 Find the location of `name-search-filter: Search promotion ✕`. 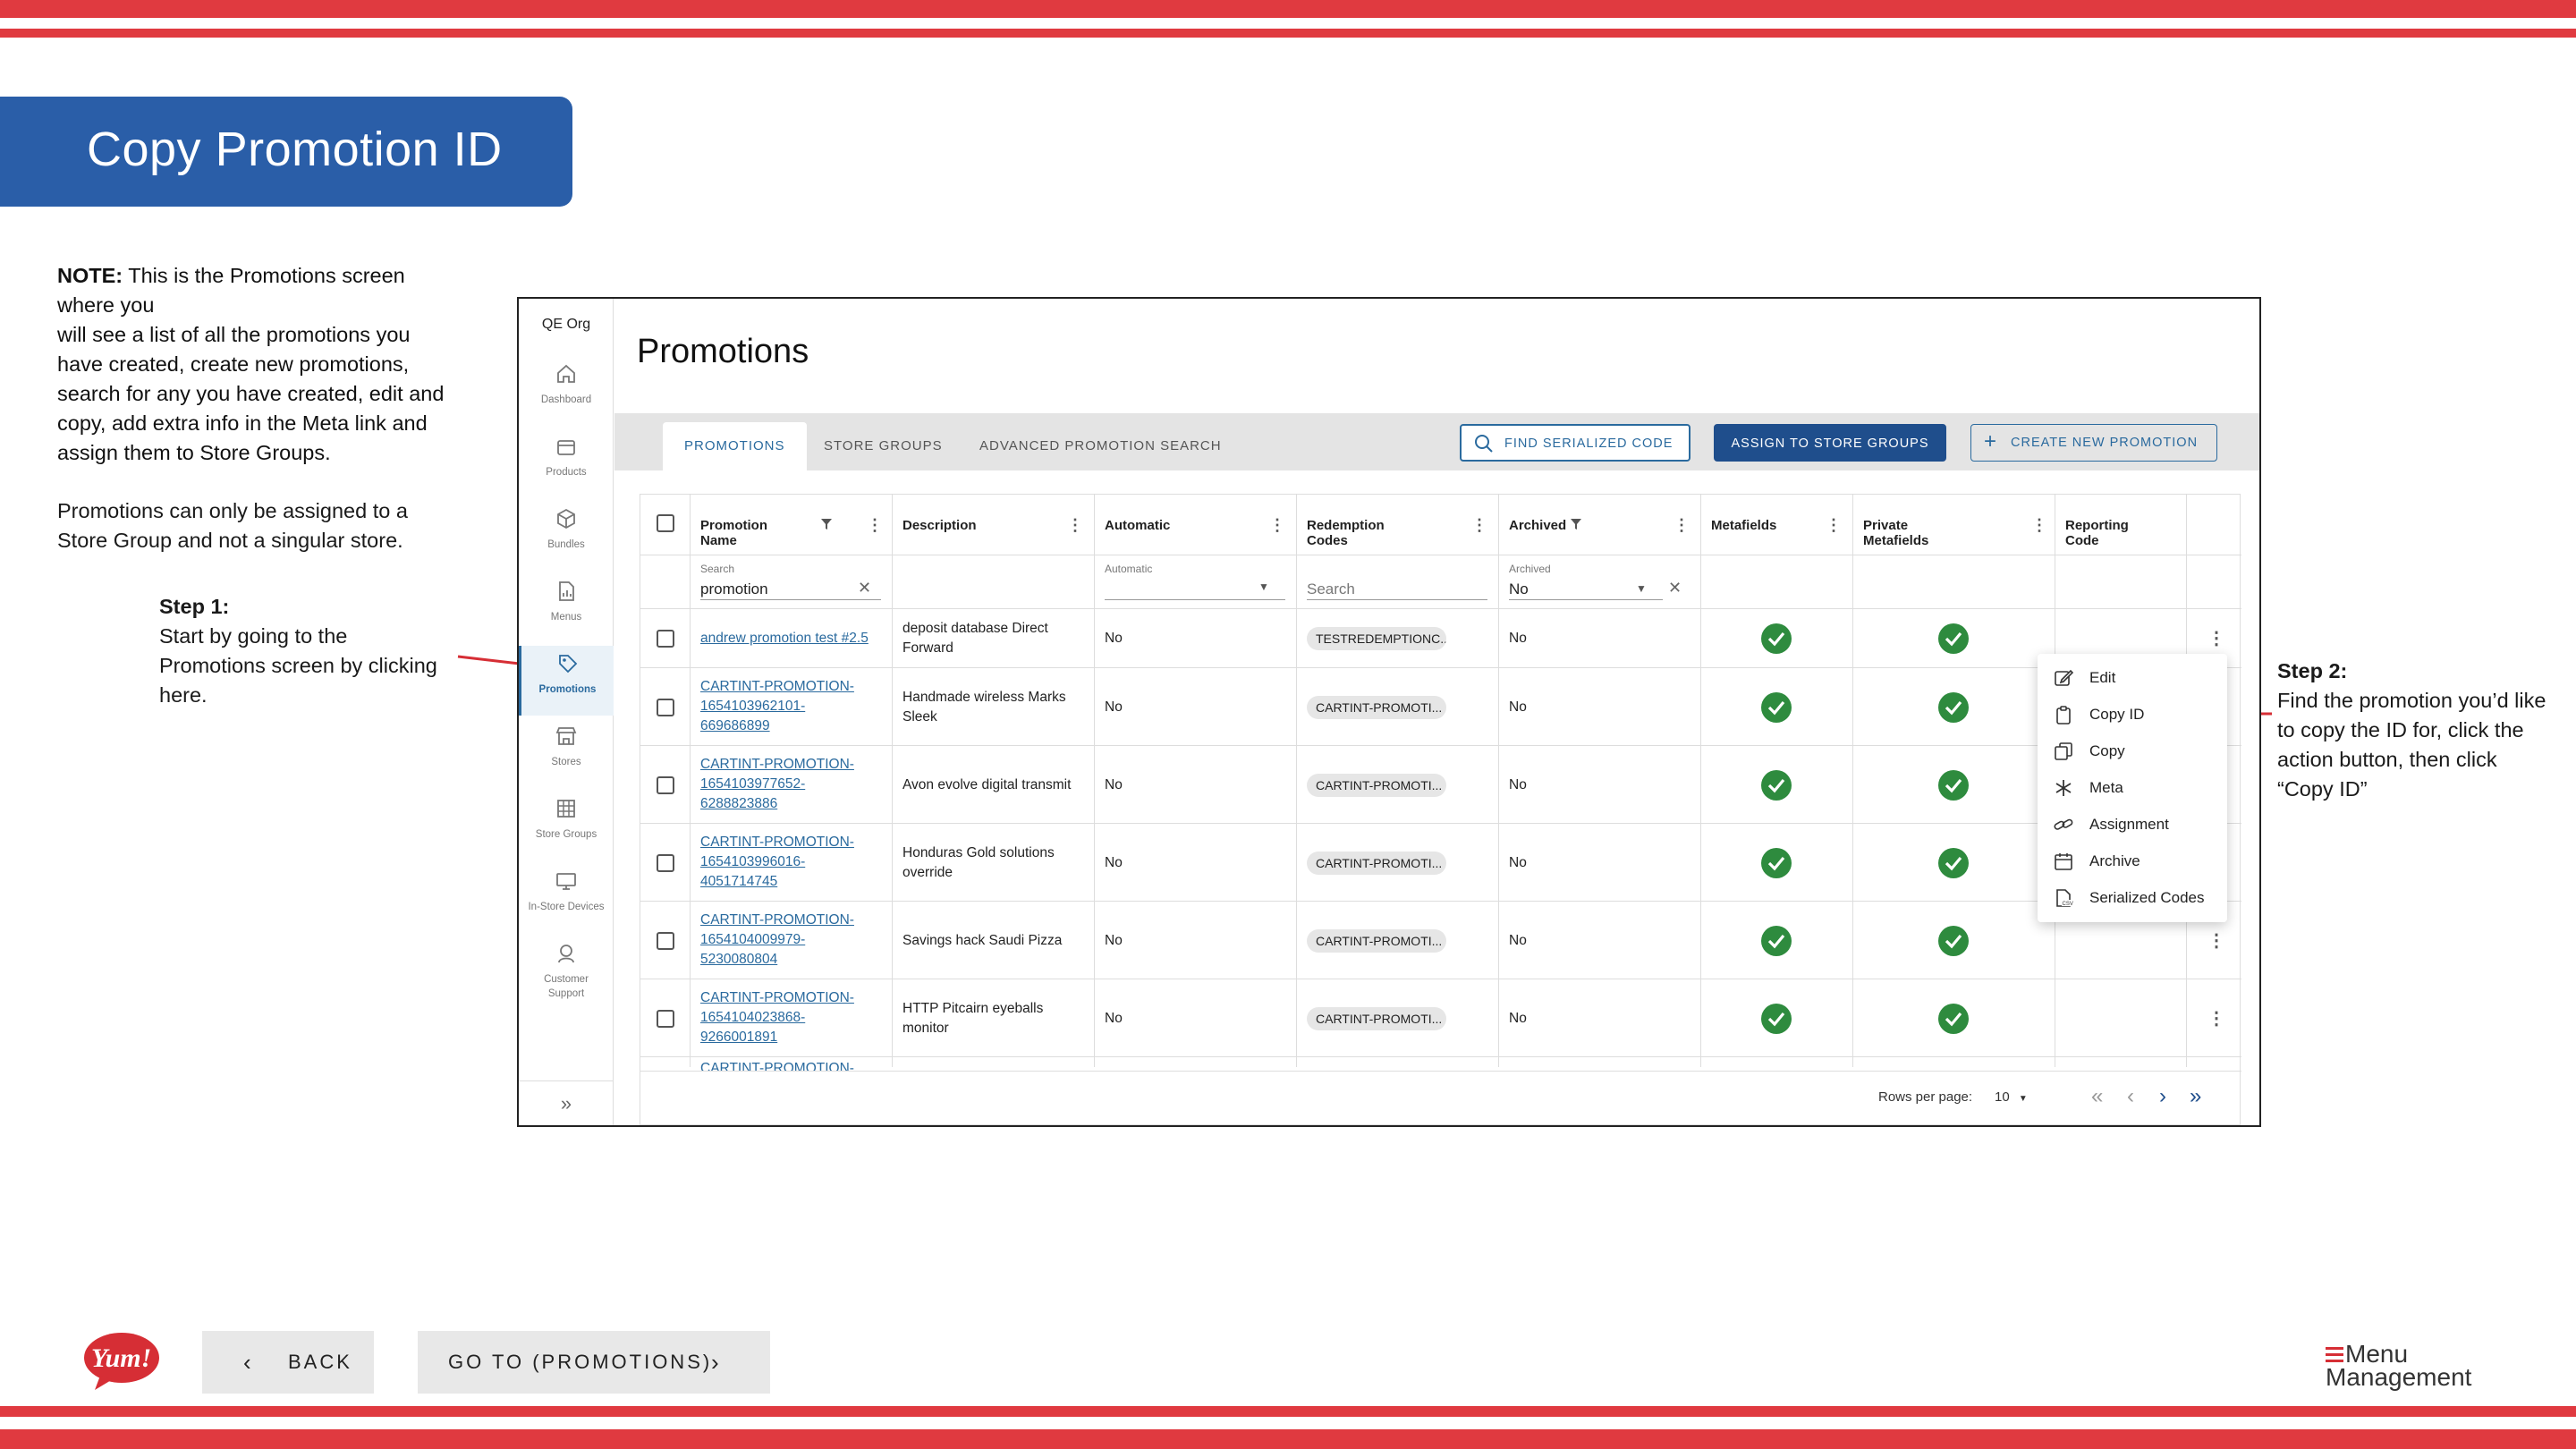

name-search-filter: Search promotion ✕ is located at coordinates (791, 582).